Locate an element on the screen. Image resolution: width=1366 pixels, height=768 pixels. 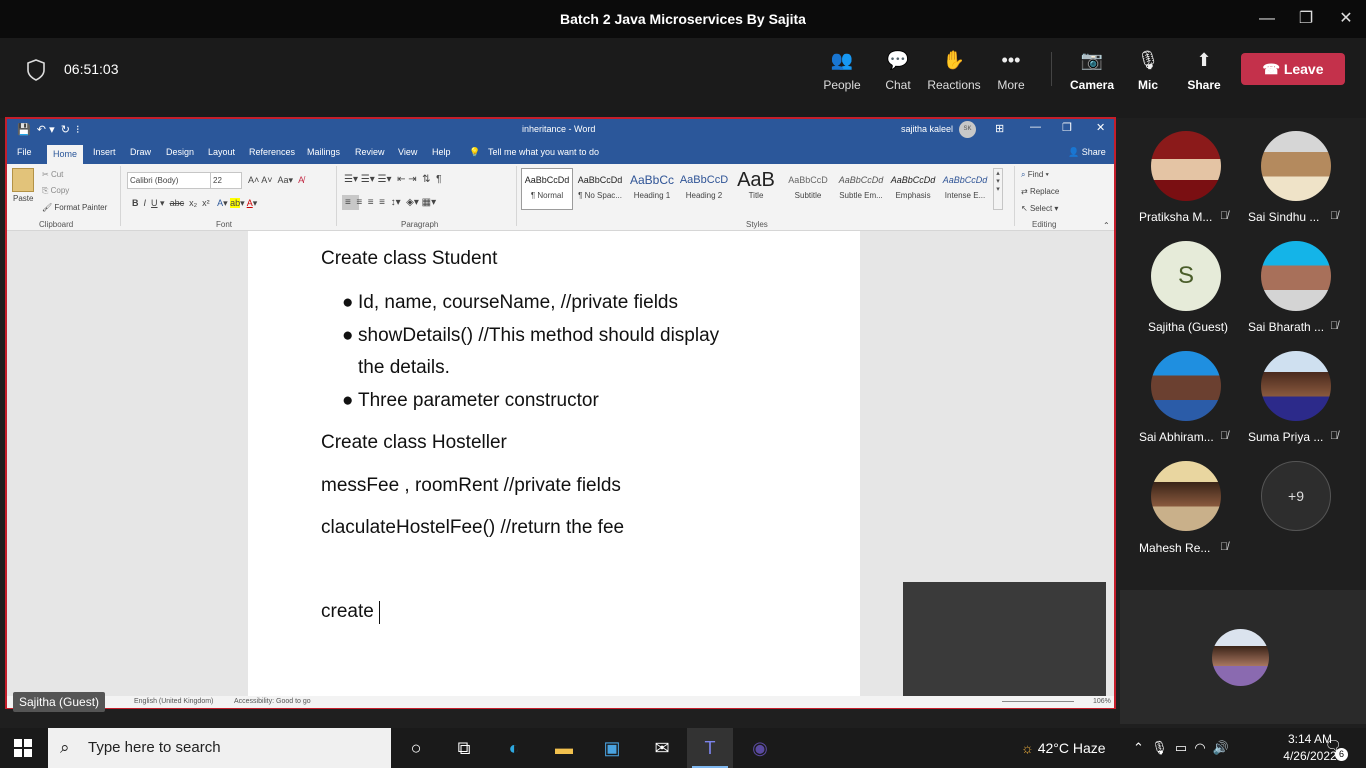
task-view-icon: ⧉ is located at coordinates (464, 748).